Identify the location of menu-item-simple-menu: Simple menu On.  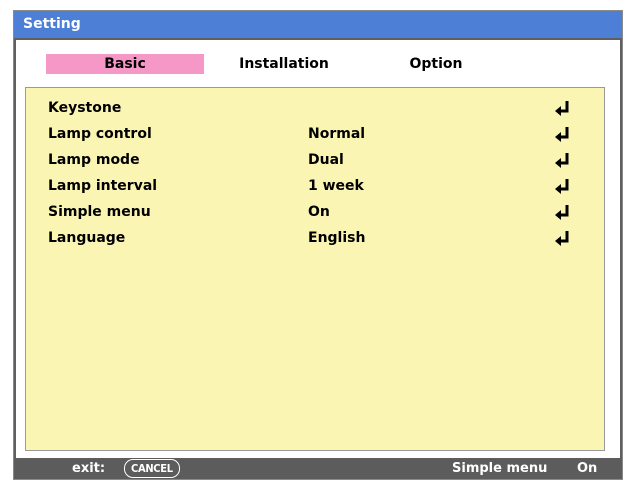
(315, 212).